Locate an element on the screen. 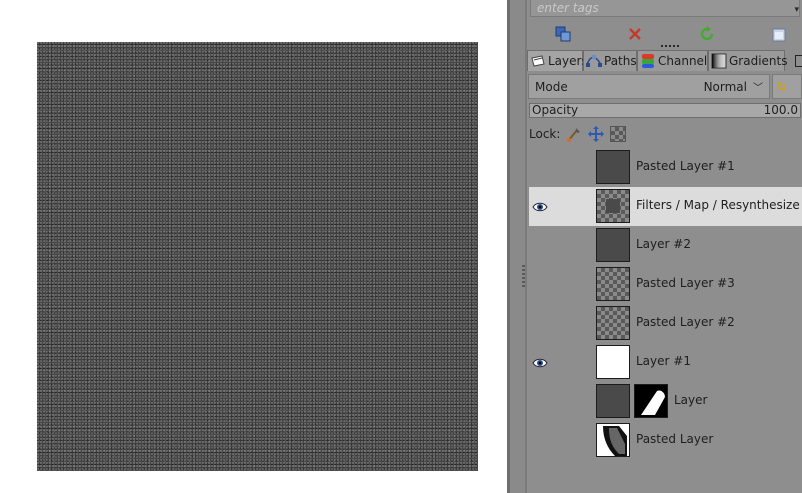  layer-name: Layer is located at coordinates (690, 400).